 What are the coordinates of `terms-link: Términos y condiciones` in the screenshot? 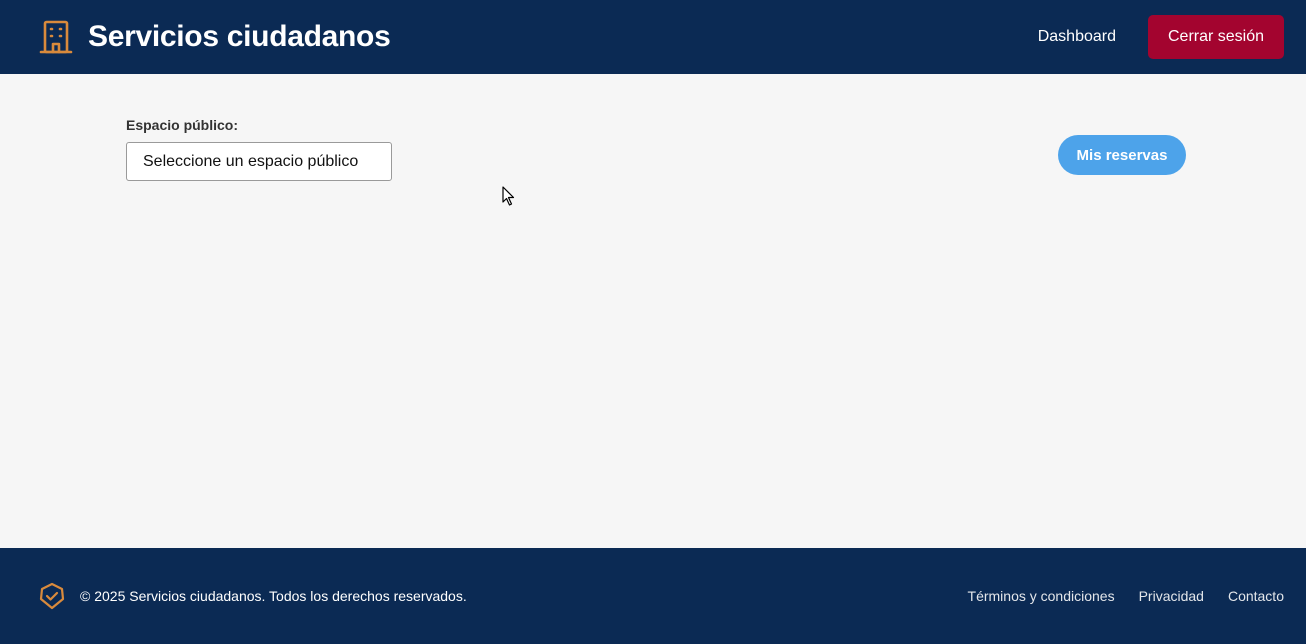 It's located at (1041, 596).